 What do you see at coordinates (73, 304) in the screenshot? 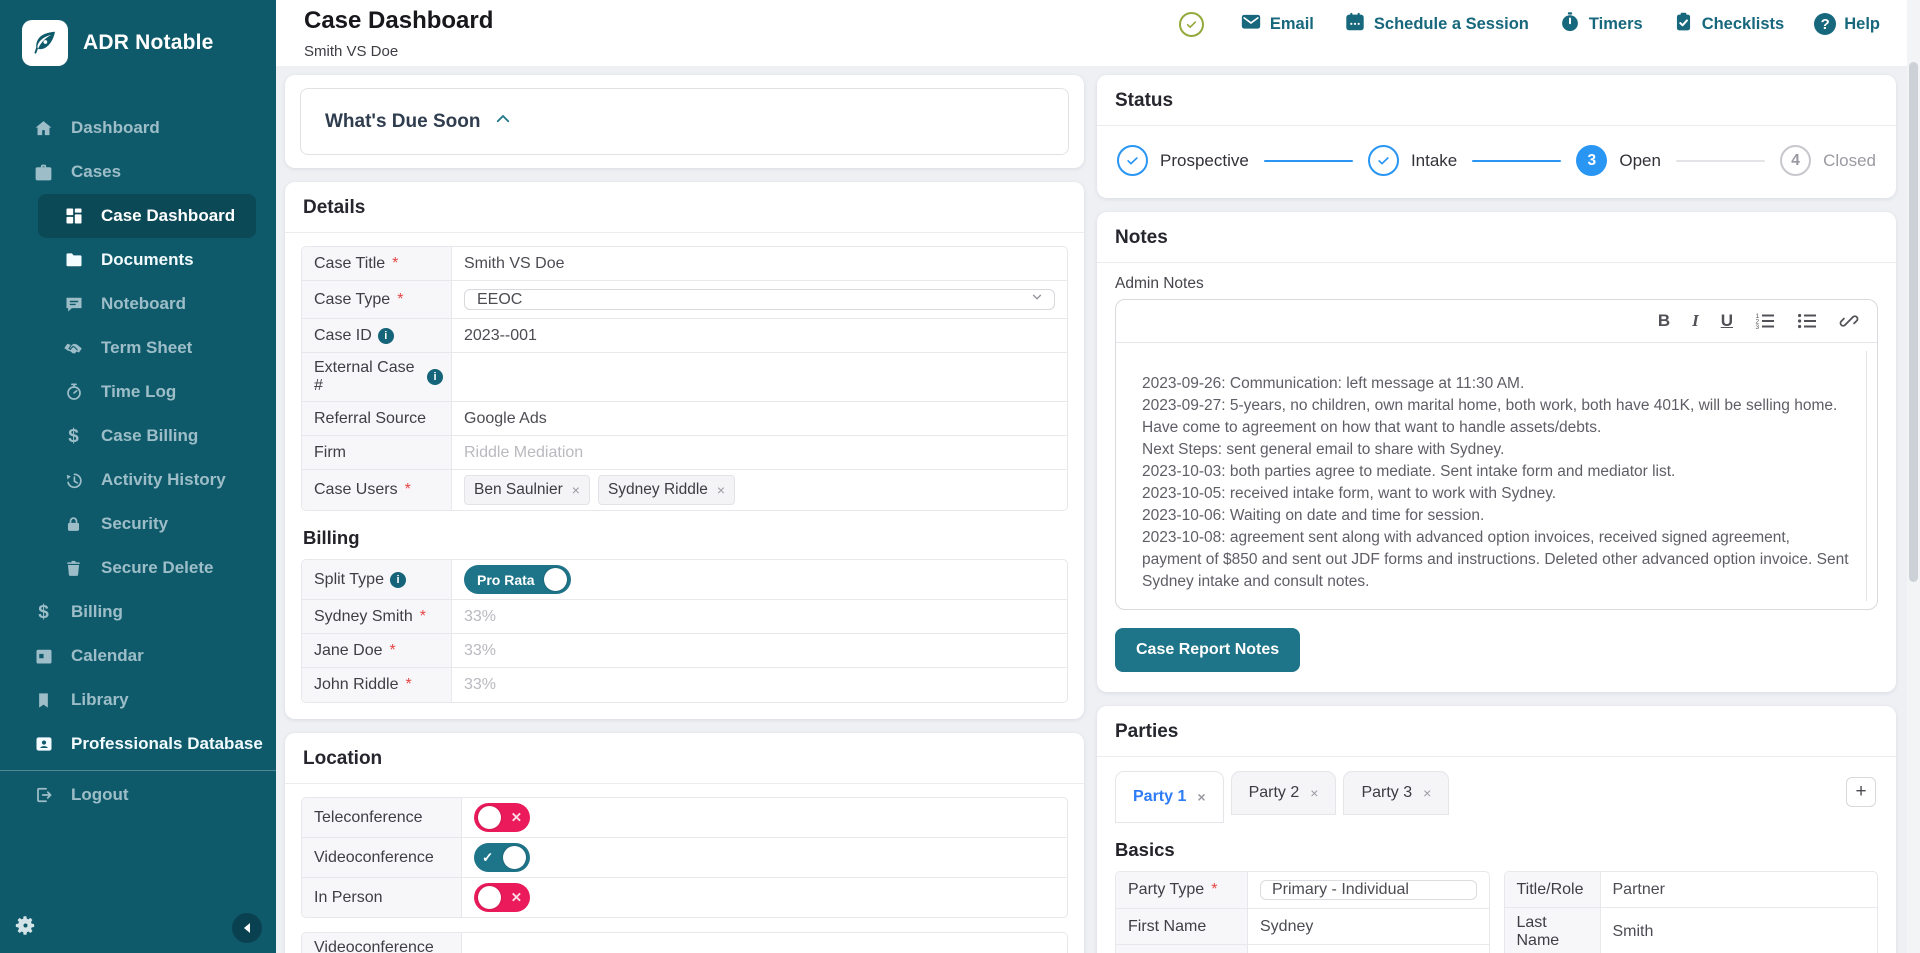
I see `noteboard-icon` at bounding box center [73, 304].